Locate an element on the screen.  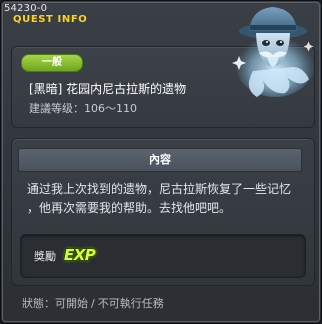
quest-description: 通过我上次找到的遗物，尼古拉斯恢复了一些记忆 ，他再次需要我的帮助。去找他吧吧。 is located at coordinates (162, 199).